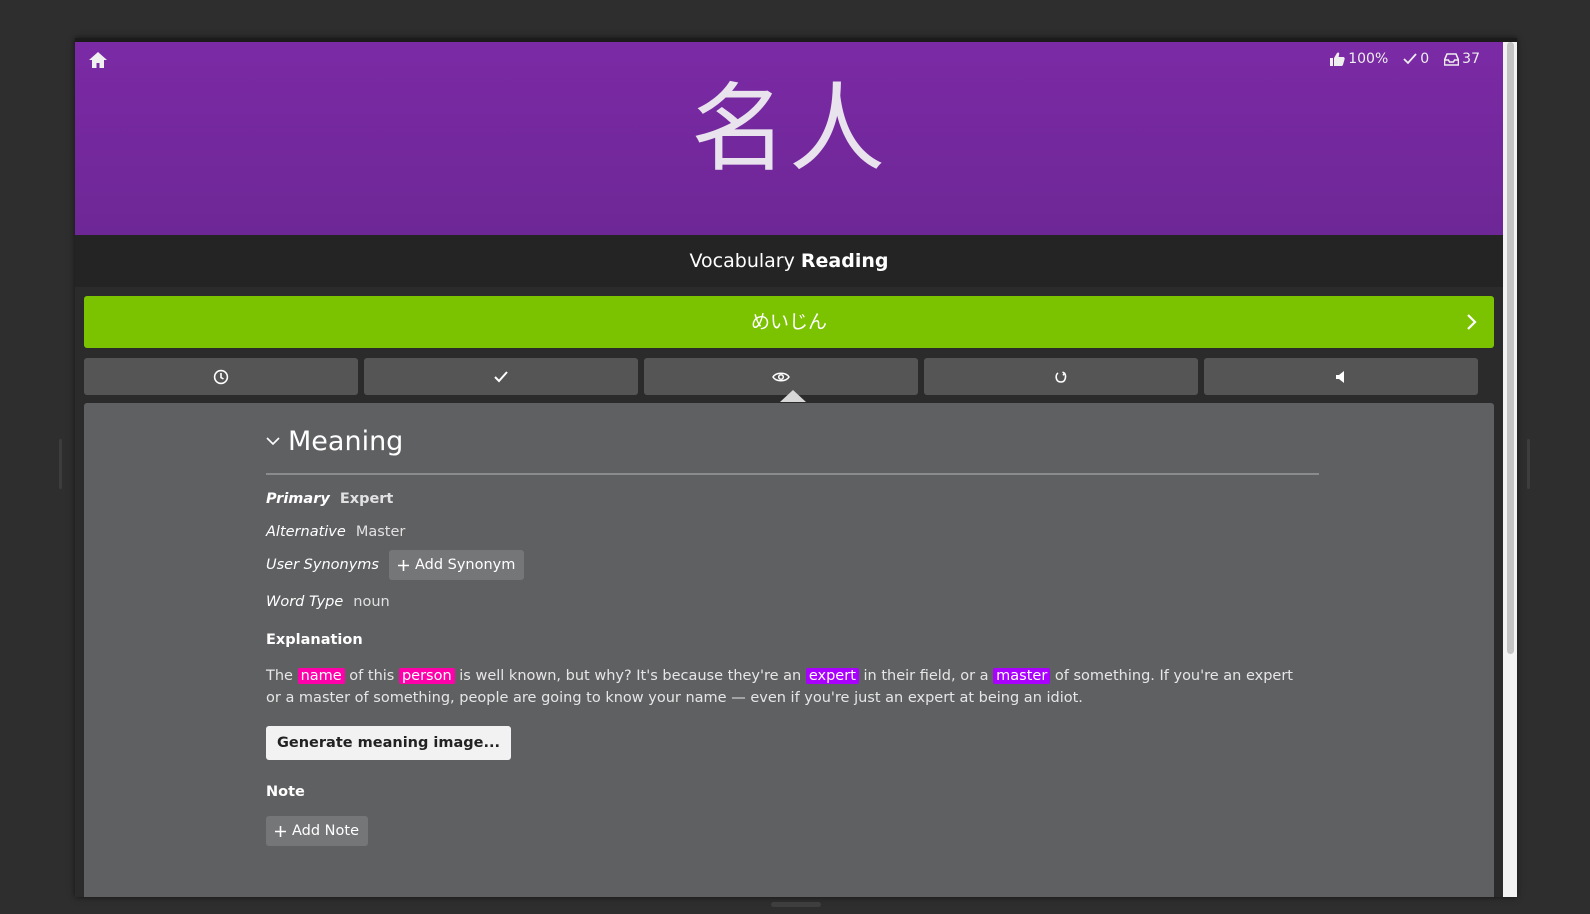 The width and height of the screenshot is (1590, 914). What do you see at coordinates (1337, 59) in the screenshot?
I see `thumbs-up-icon` at bounding box center [1337, 59].